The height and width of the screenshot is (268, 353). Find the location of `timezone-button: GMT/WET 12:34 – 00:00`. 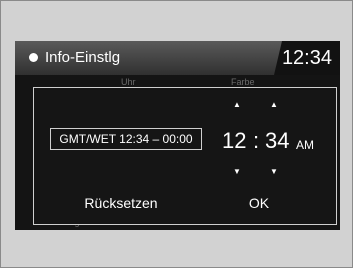

timezone-button: GMT/WET 12:34 – 00:00 is located at coordinates (126, 139).